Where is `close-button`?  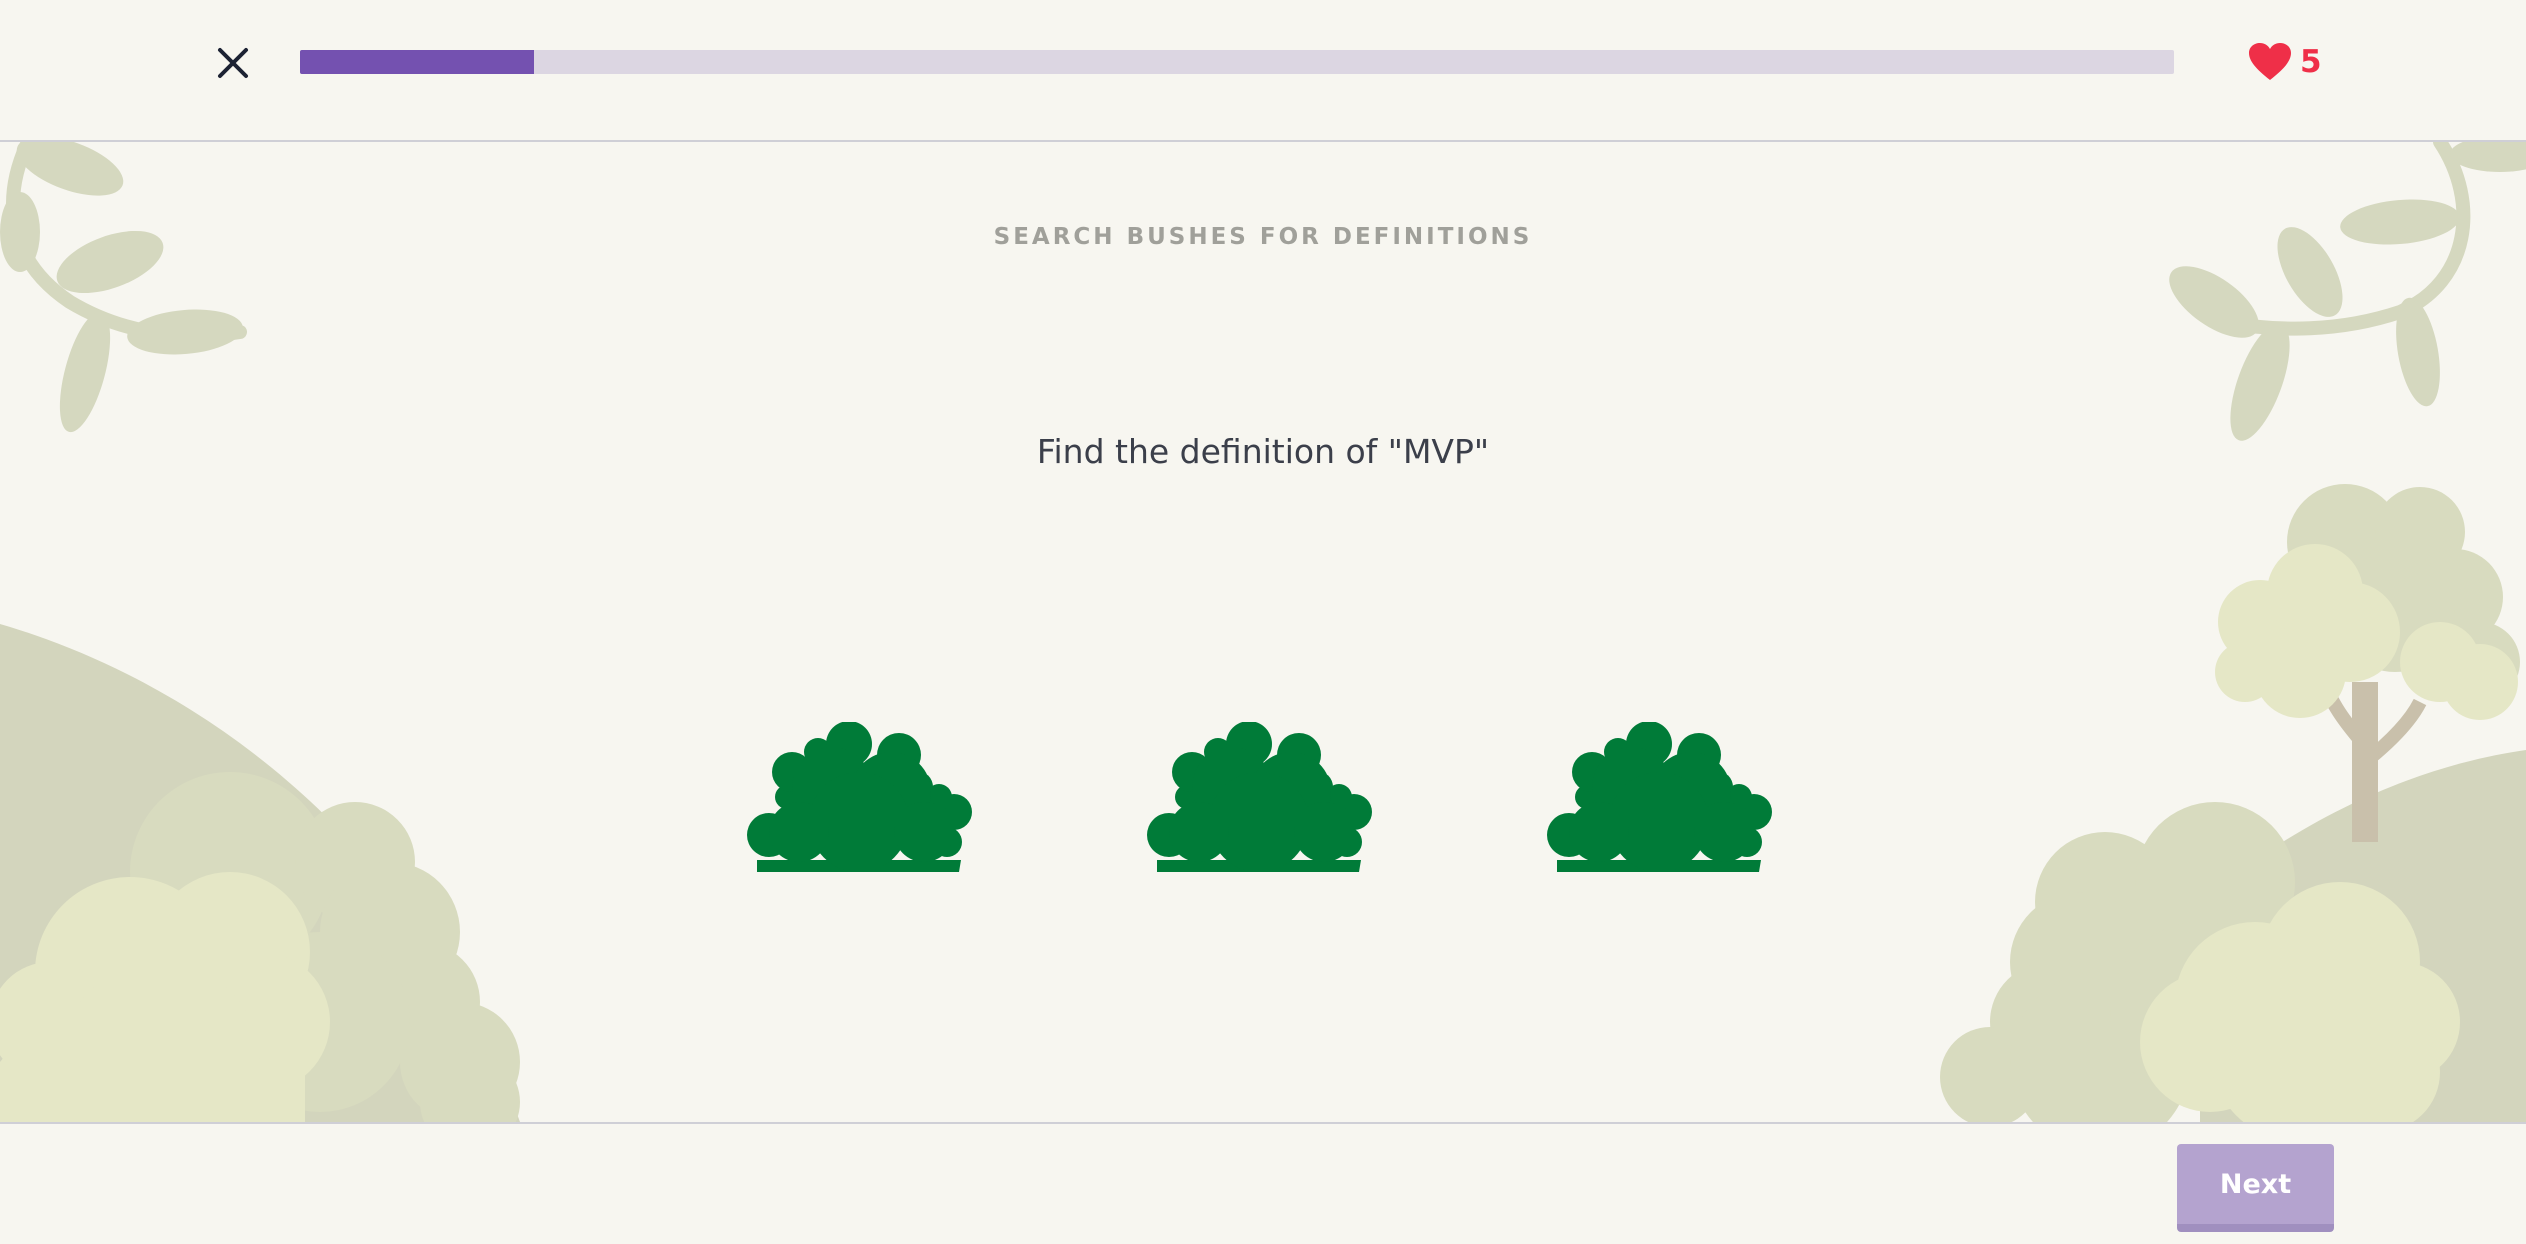 close-button is located at coordinates (233, 63).